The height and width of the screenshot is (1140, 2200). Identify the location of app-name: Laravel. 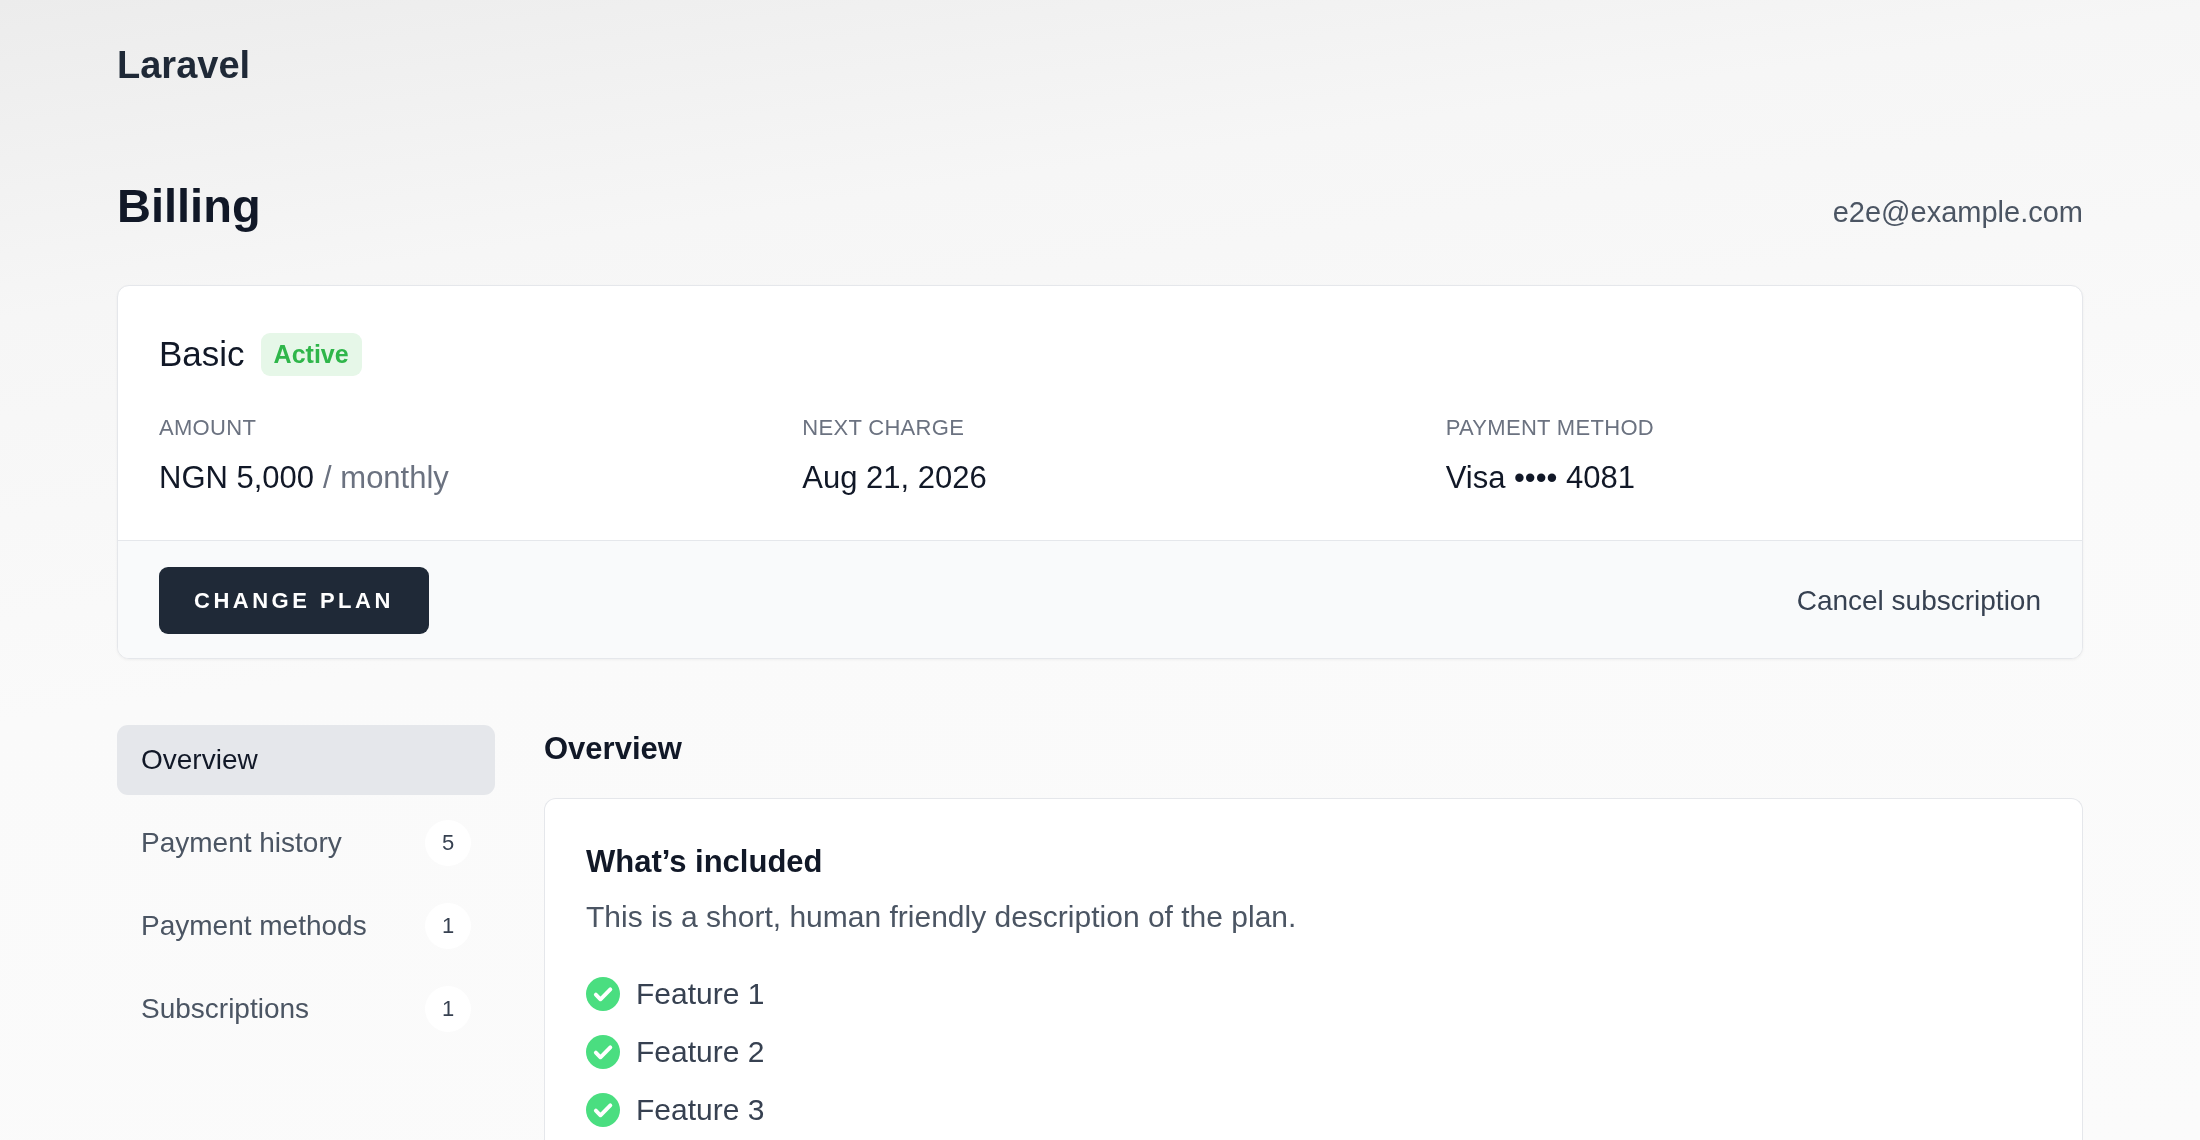
(184, 65).